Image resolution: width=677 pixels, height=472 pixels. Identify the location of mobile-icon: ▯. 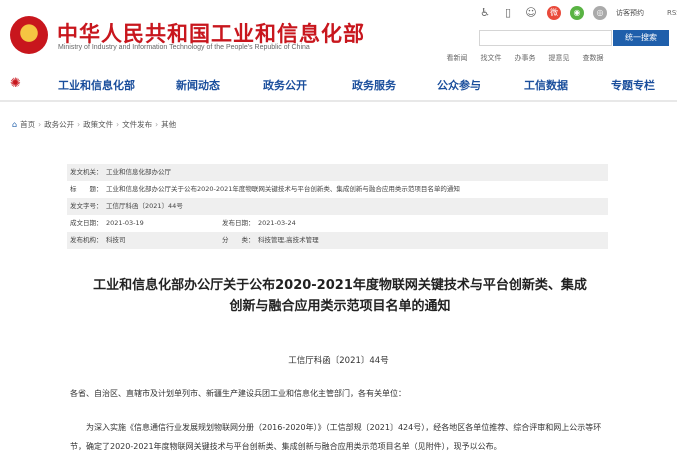
(508, 13).